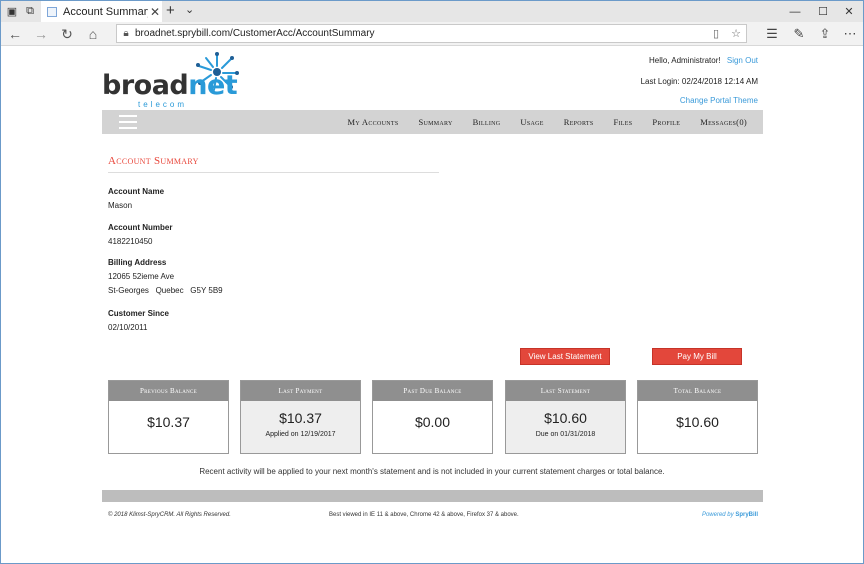  Describe the element at coordinates (666, 122) in the screenshot. I see `nav-profile: Profile` at that location.